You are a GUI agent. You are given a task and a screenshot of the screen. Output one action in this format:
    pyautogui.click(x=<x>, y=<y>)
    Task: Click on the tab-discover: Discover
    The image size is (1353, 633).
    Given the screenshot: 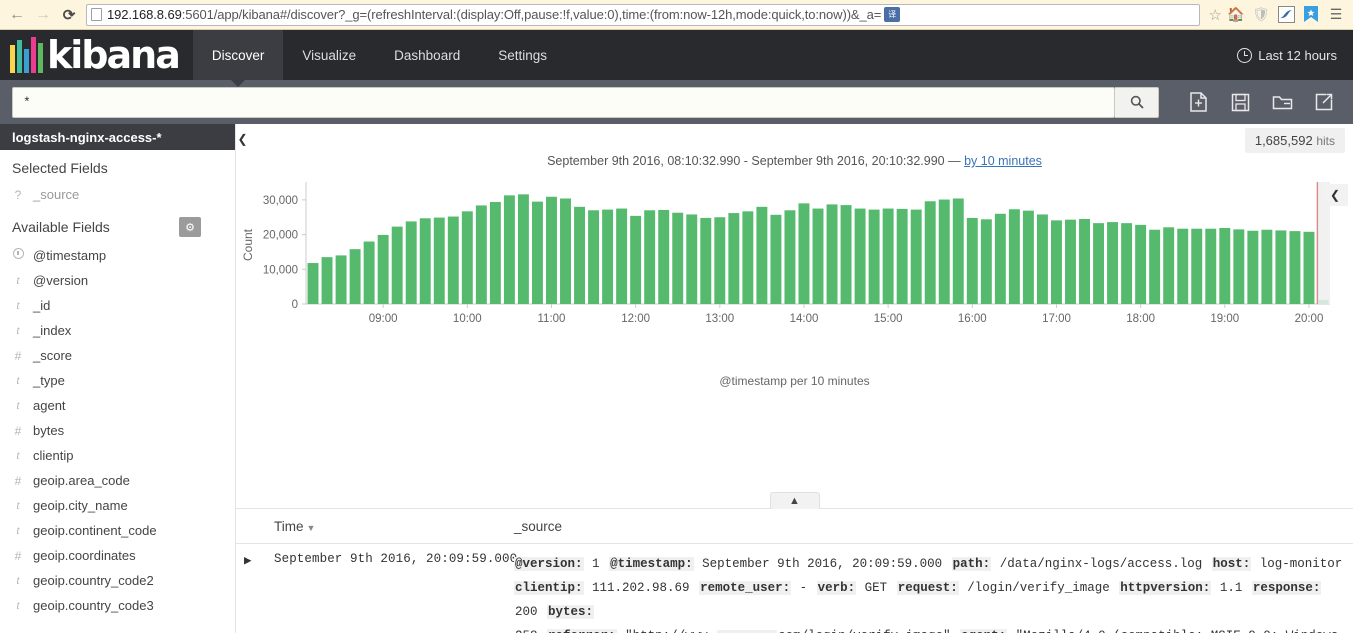 What is the action you would take?
    pyautogui.click(x=238, y=58)
    